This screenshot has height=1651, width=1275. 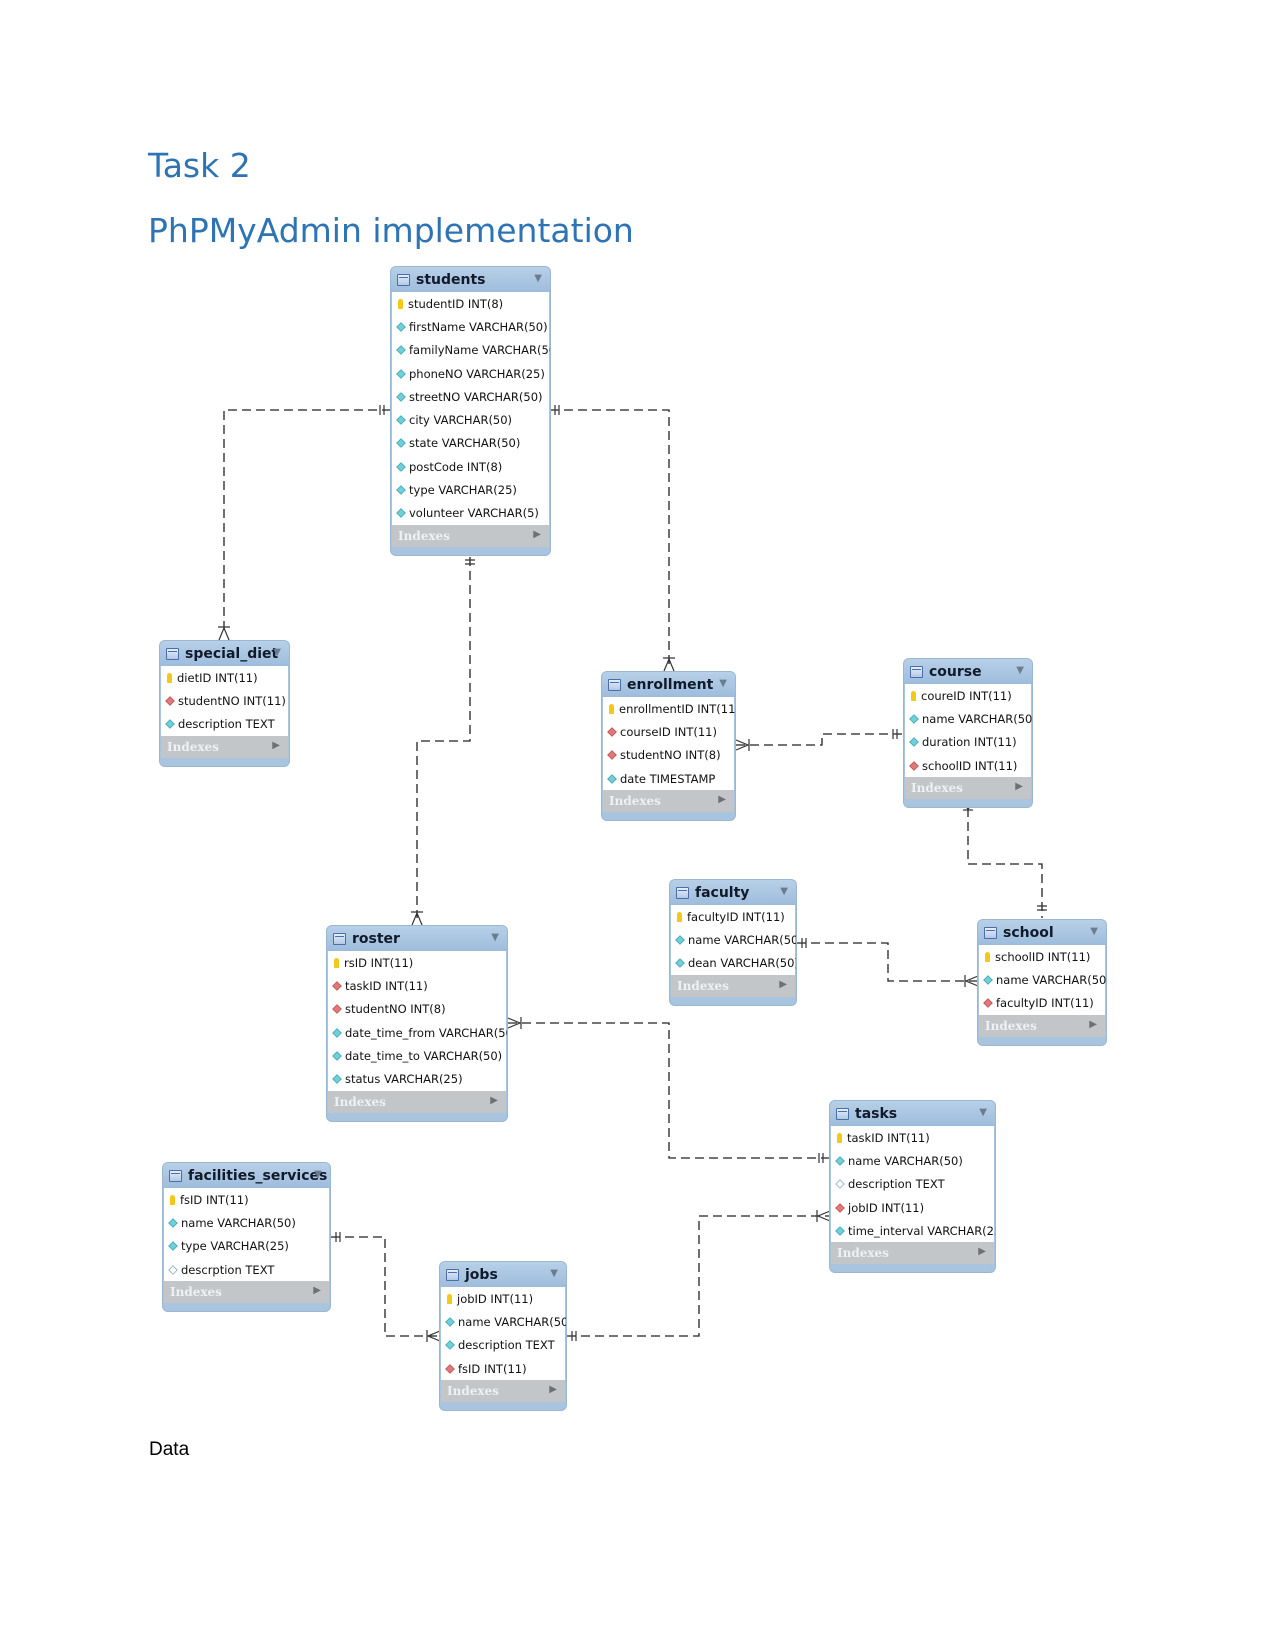 What do you see at coordinates (471, 350) in the screenshot?
I see `column-row: familyName VARCHAR(50)` at bounding box center [471, 350].